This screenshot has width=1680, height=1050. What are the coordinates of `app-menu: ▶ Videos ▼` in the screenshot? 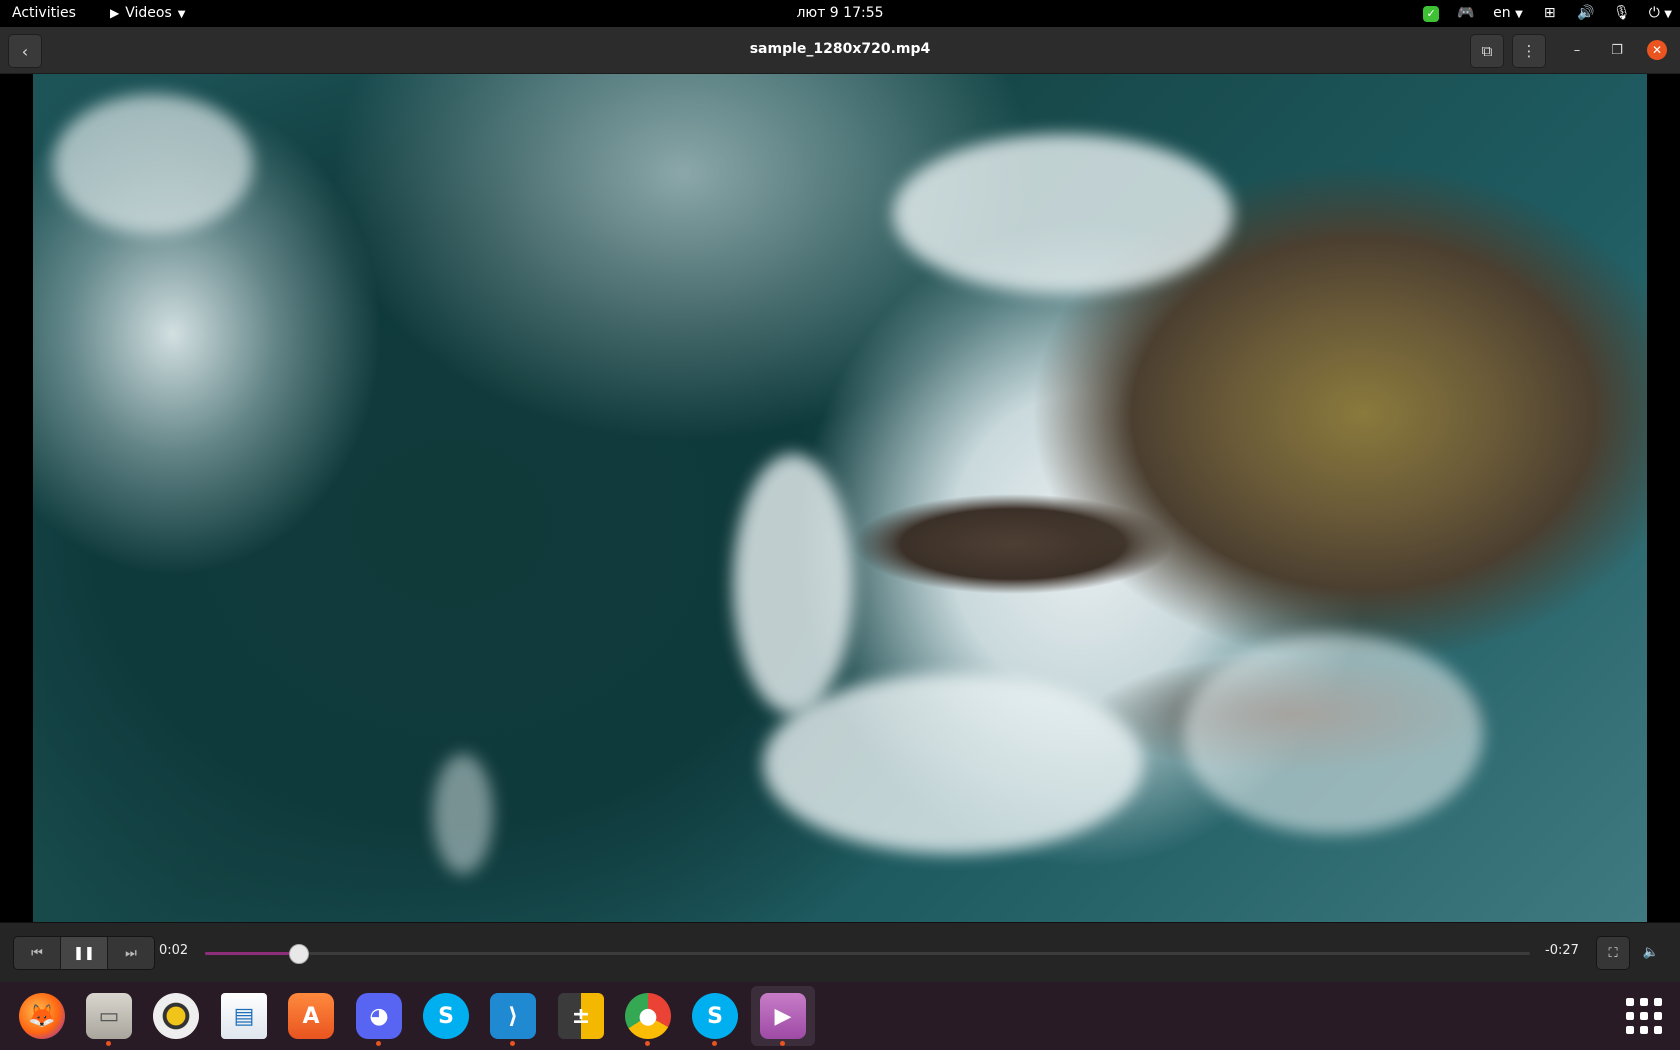 It's located at (147, 13).